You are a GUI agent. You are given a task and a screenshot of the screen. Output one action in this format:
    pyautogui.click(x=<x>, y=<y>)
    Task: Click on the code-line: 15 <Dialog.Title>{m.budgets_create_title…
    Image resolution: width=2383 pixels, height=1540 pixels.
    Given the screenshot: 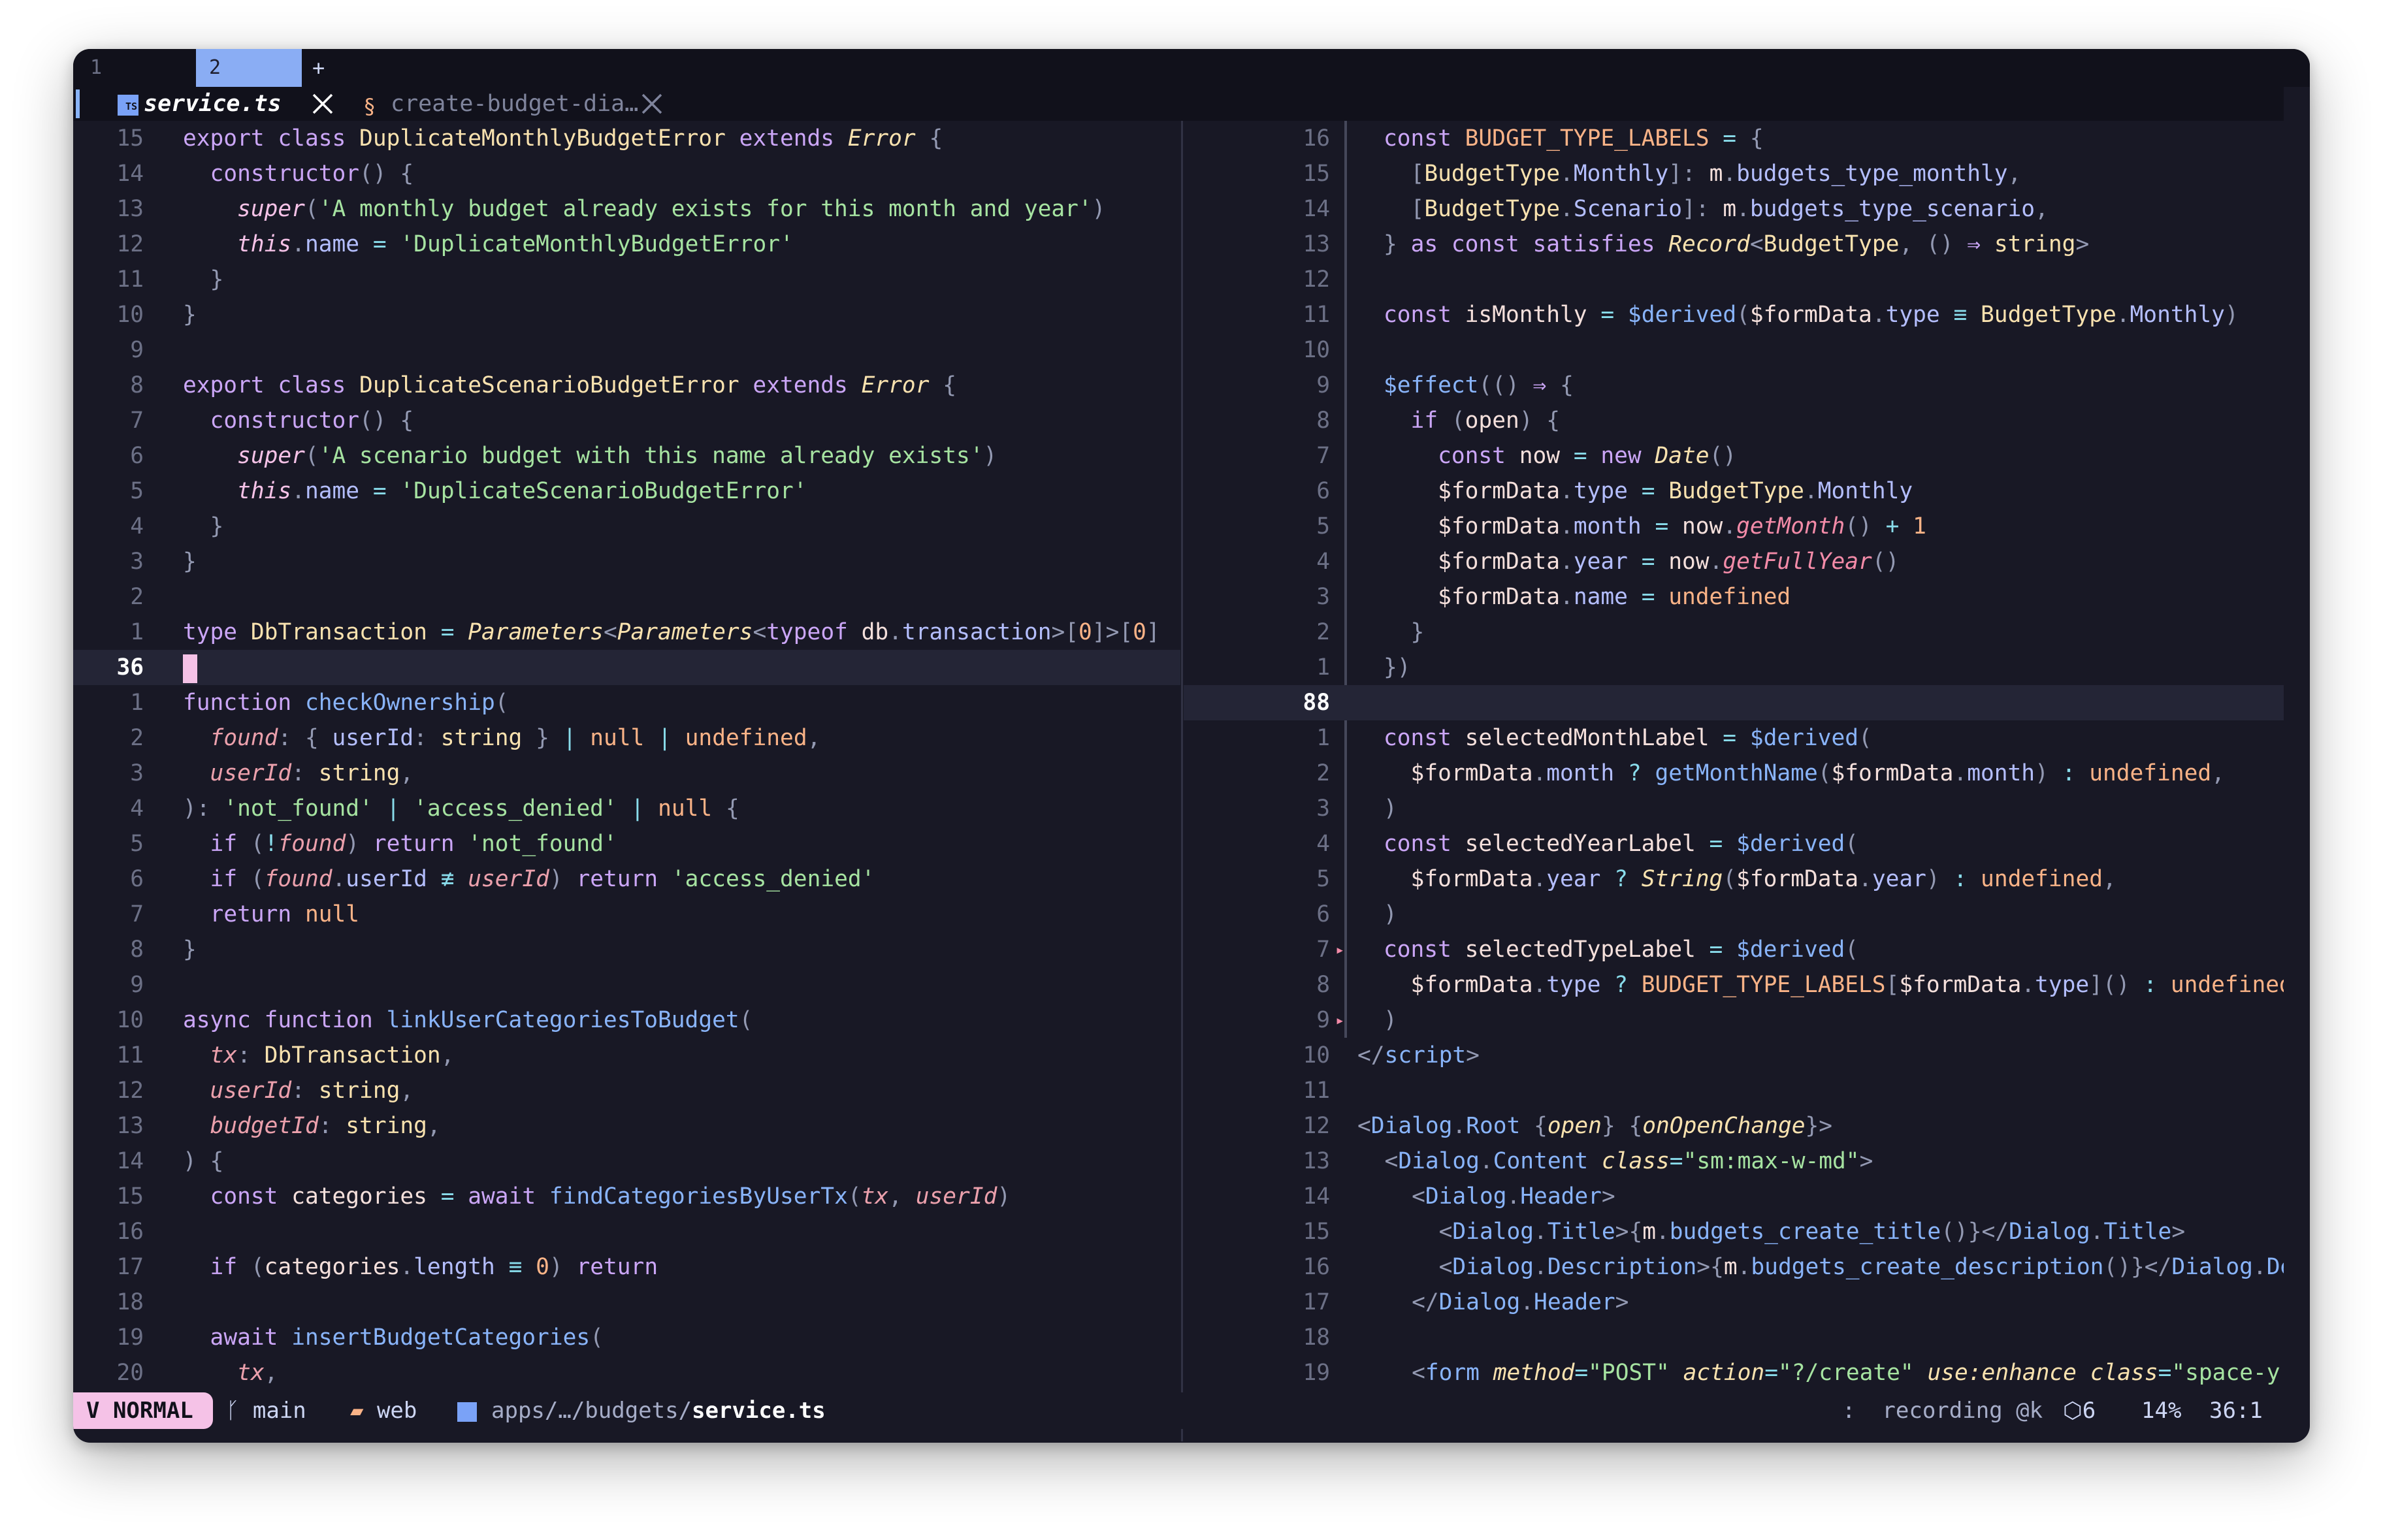 What is the action you would take?
    pyautogui.click(x=1734, y=1231)
    